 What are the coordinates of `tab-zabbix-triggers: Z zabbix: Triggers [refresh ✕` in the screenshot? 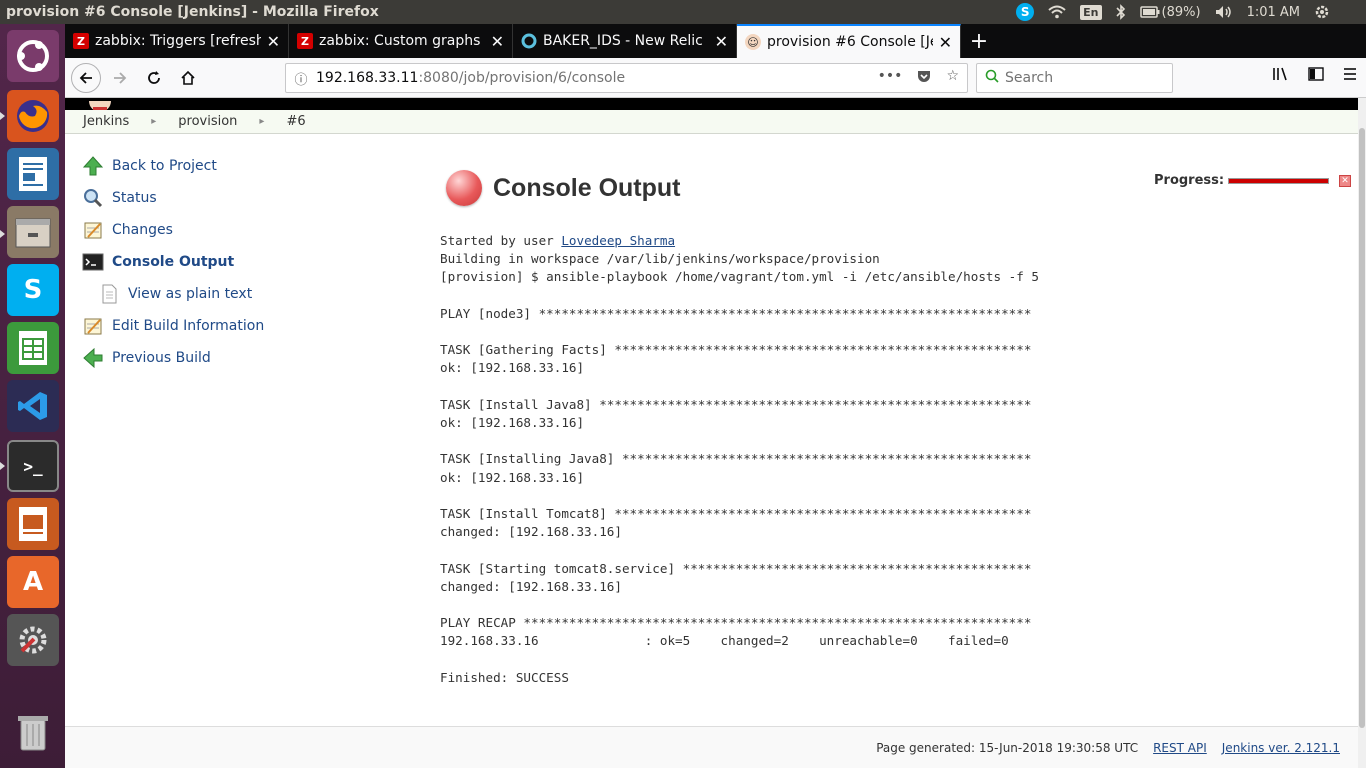 It's located at (177, 41).